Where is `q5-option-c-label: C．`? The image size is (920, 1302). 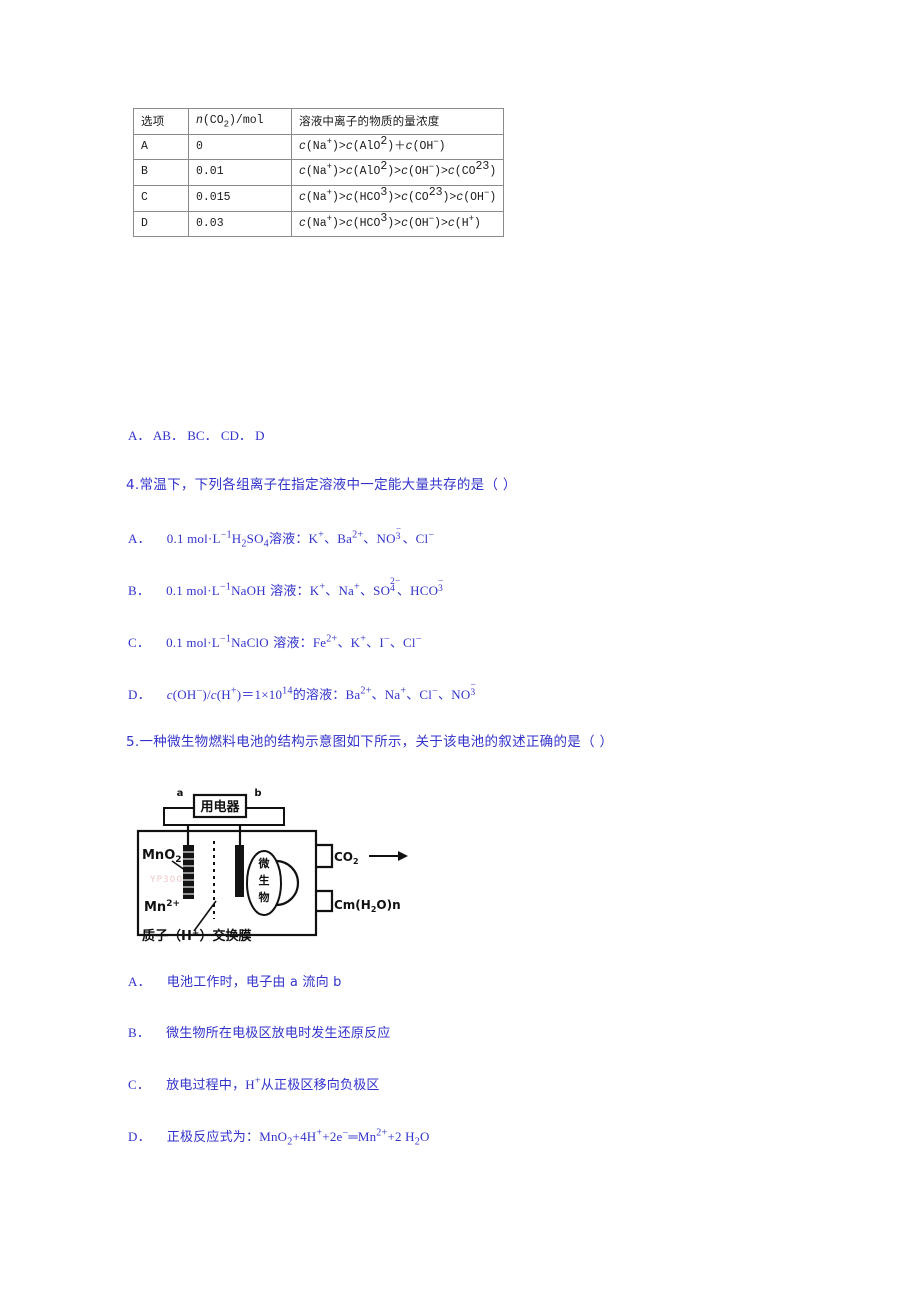 q5-option-c-label: C． is located at coordinates (139, 1084).